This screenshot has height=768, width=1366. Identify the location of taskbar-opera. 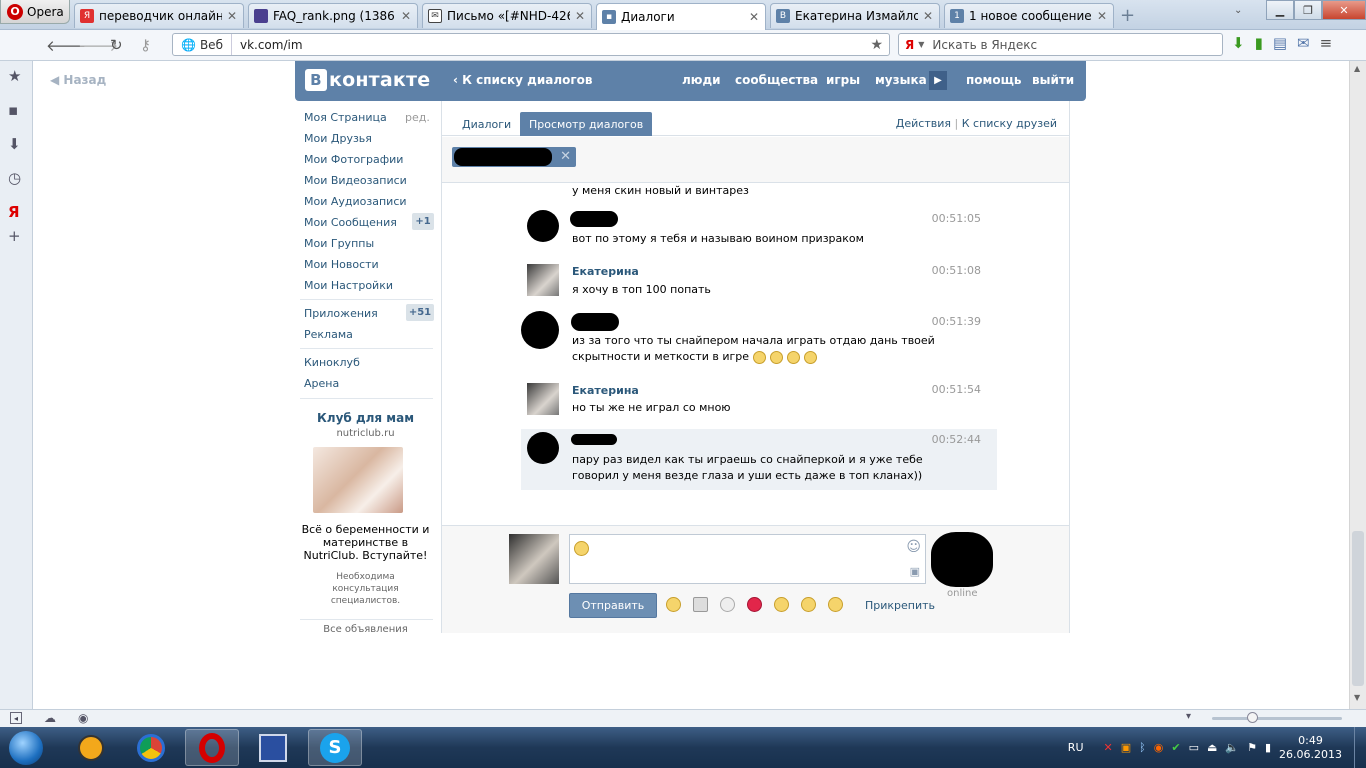
(212, 747).